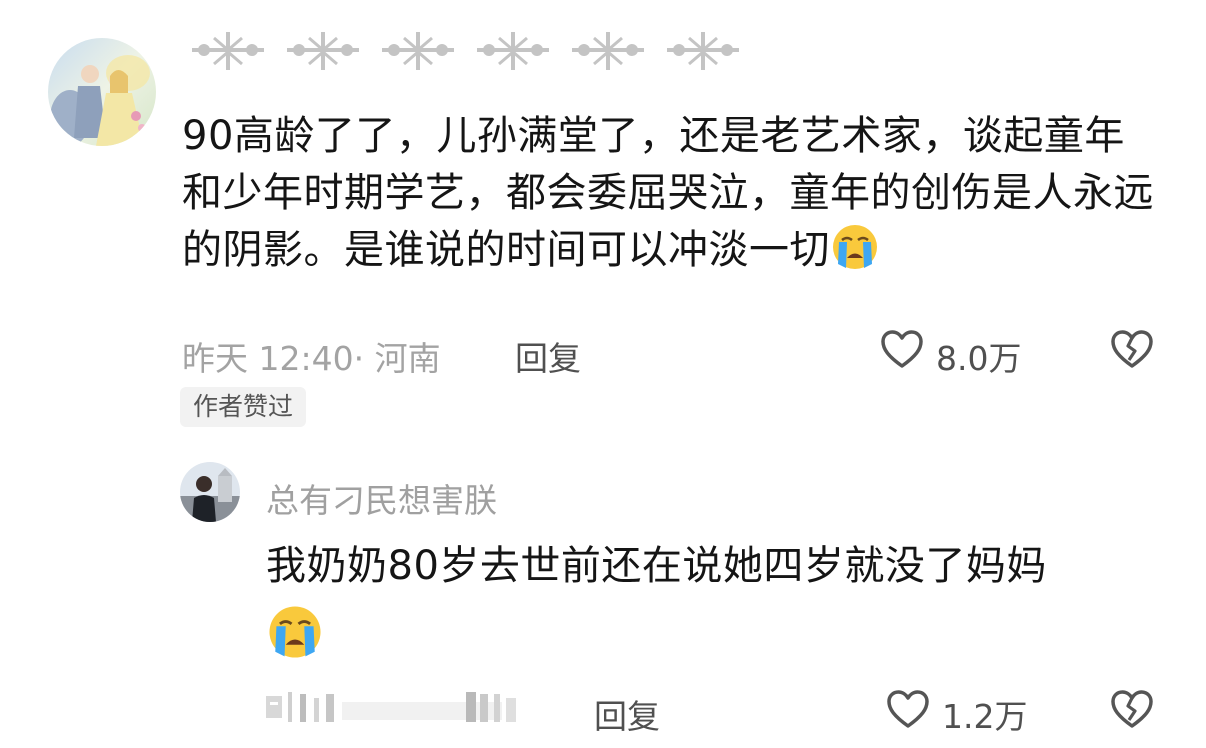  What do you see at coordinates (716, 603) in the screenshot?
I see `reply-text: 我奶奶80岁去世前还在说她四岁就没了妈妈` at bounding box center [716, 603].